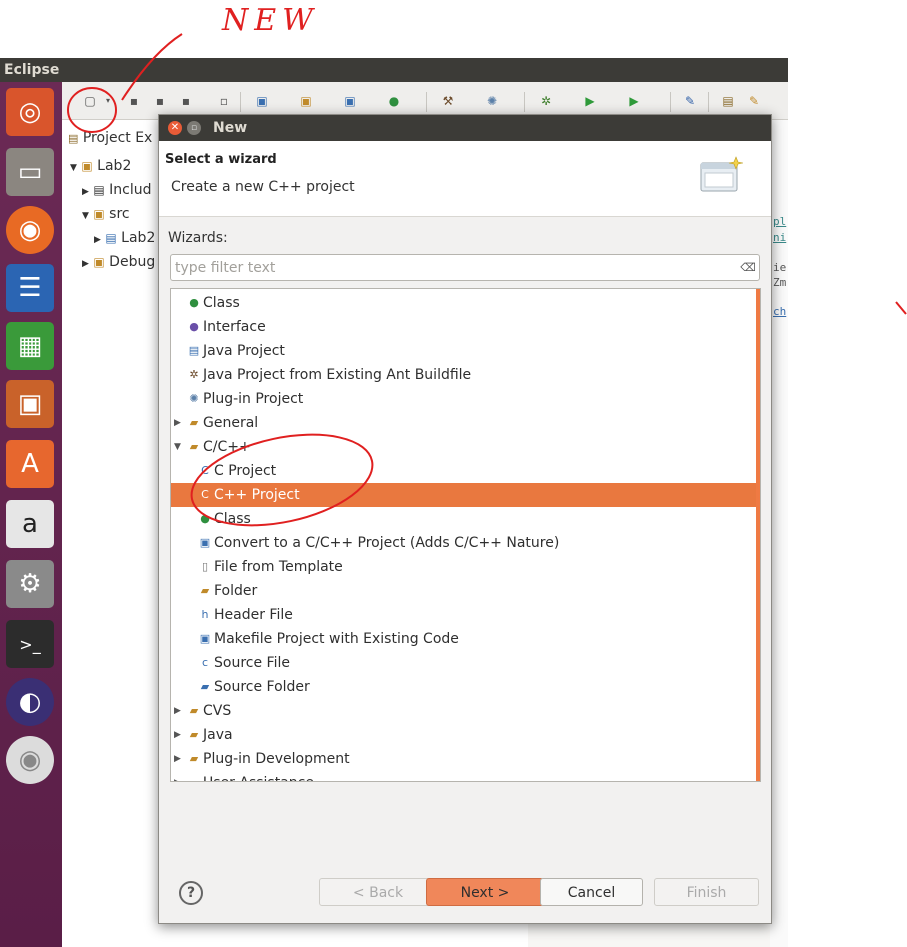  Describe the element at coordinates (728, 101) in the screenshot. I see `open-type-icon: ▤` at that location.